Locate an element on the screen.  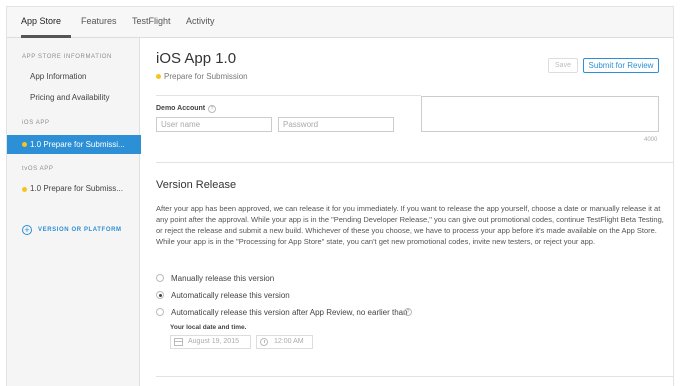
auto-release-label: Automatically release this version is located at coordinates (230, 295).